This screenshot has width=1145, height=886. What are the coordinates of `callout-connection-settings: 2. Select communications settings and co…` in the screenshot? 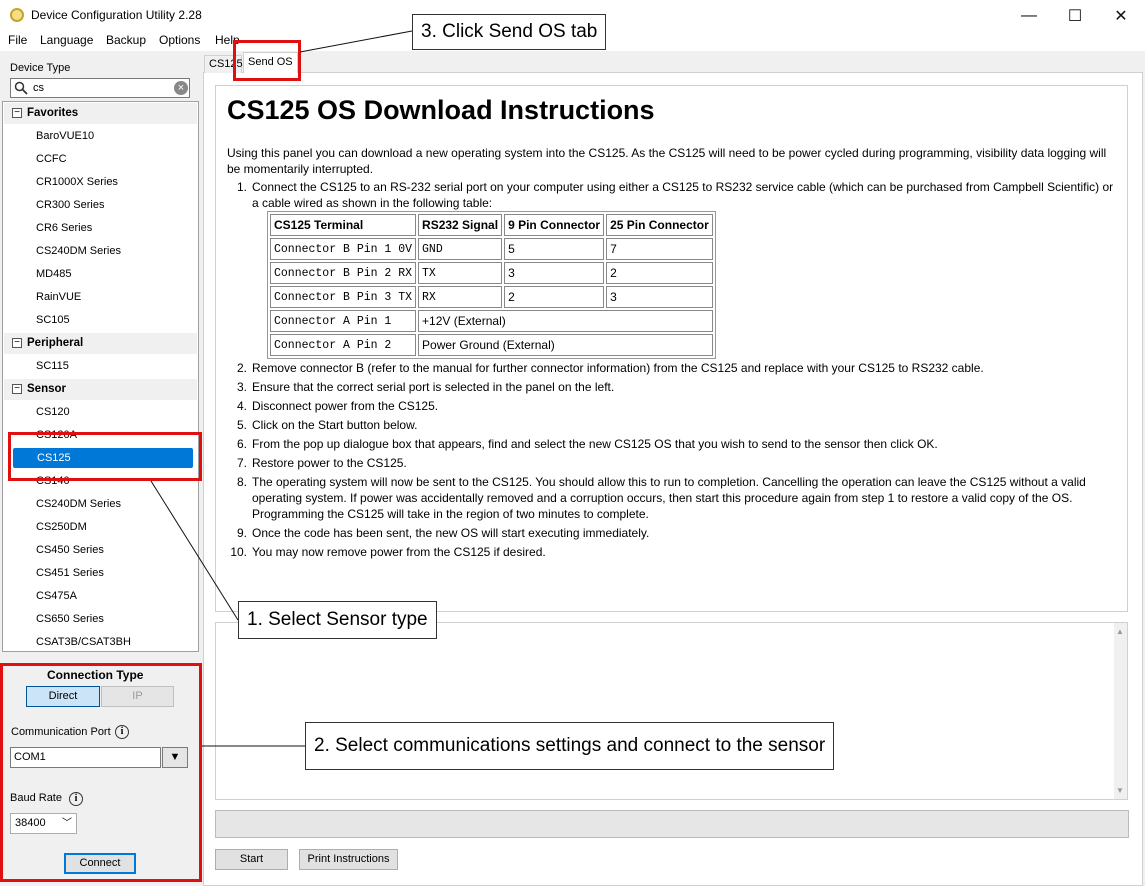 It's located at (570, 746).